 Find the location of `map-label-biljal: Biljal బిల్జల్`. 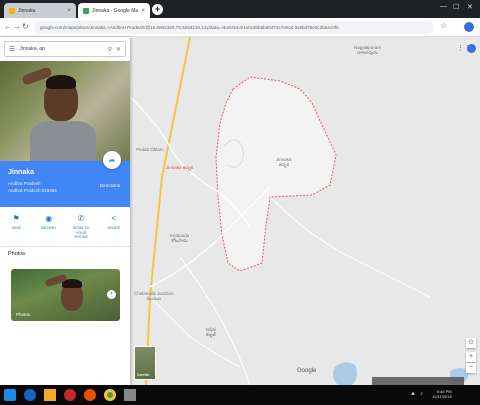

map-label-biljal: Biljal బిల్జల్ is located at coordinates (211, 332).